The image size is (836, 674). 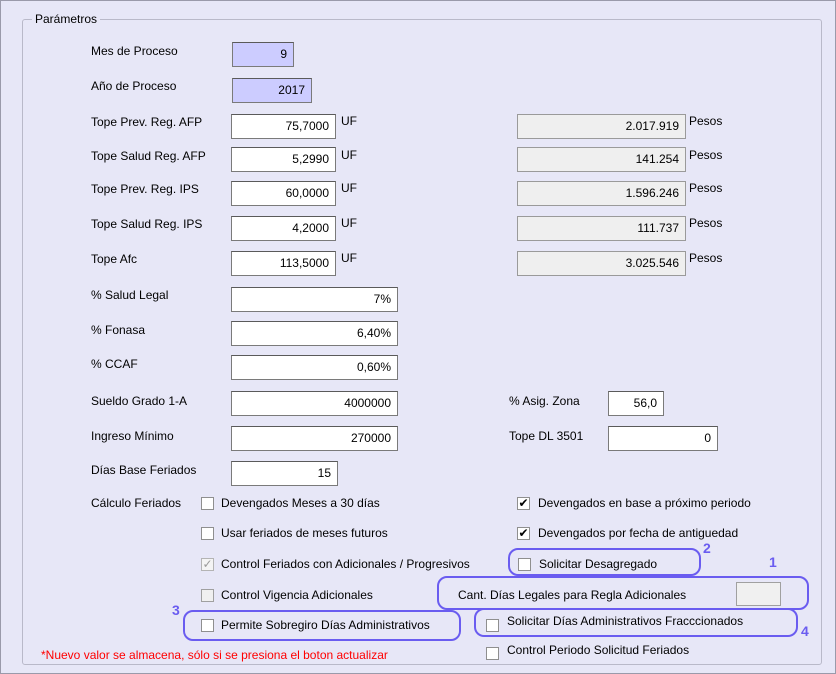 What do you see at coordinates (314, 367) in the screenshot?
I see `ccaf-input: 0,60%` at bounding box center [314, 367].